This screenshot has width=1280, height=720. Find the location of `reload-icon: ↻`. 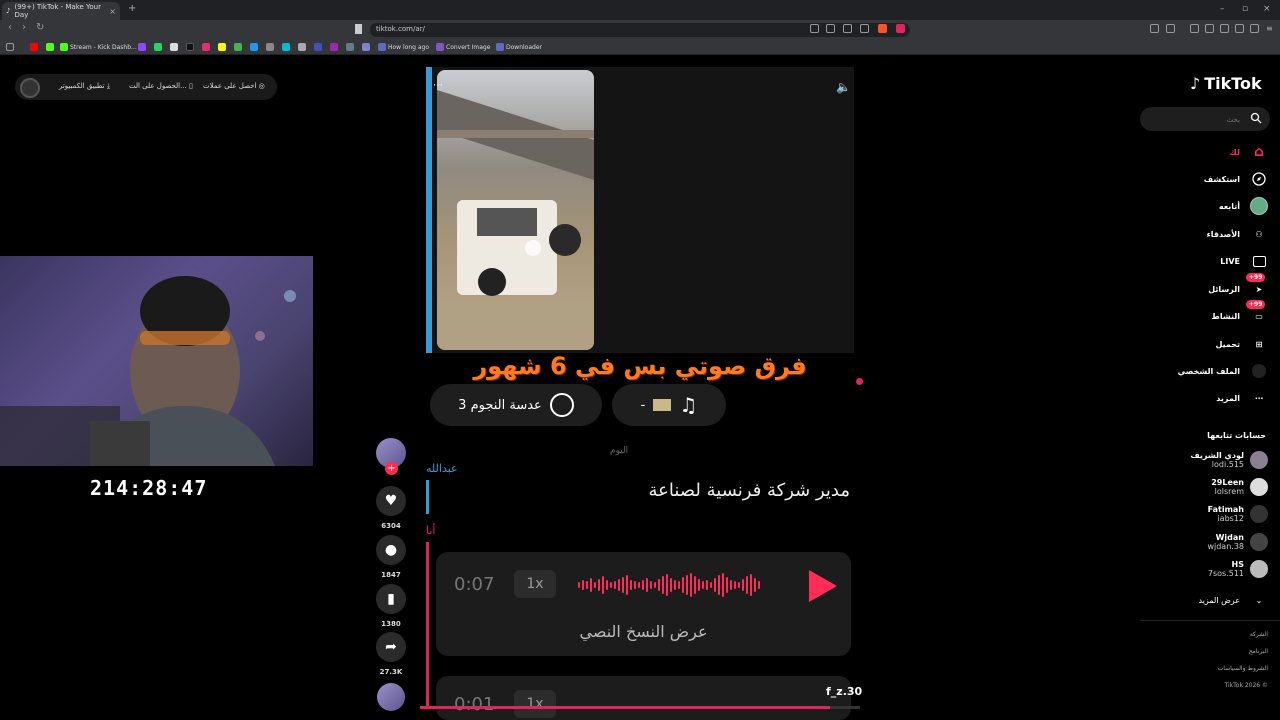

reload-icon: ↻ is located at coordinates (40, 27).